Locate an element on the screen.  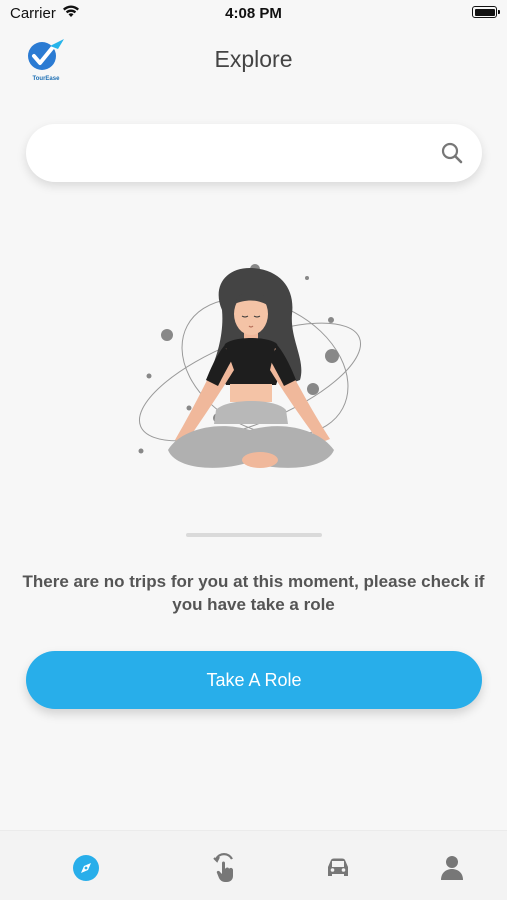
illustration-ground-shadow is located at coordinates (254, 535).